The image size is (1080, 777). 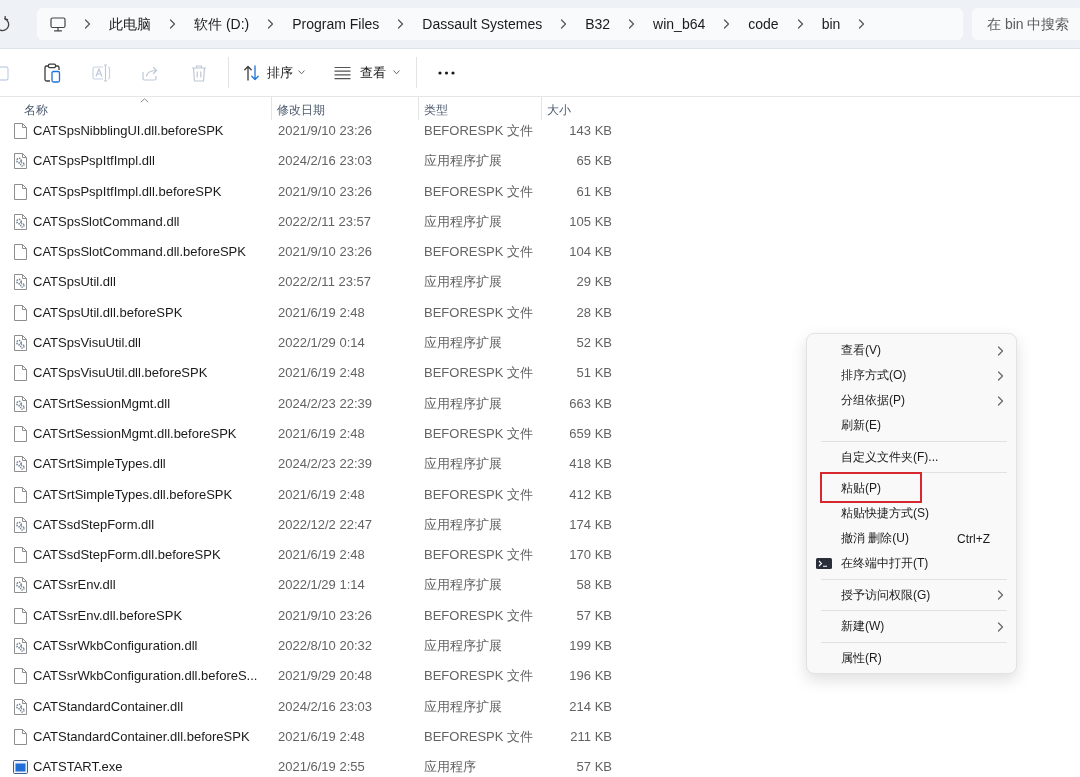 I want to click on menu-item: 粘贴(P), so click(x=911, y=488).